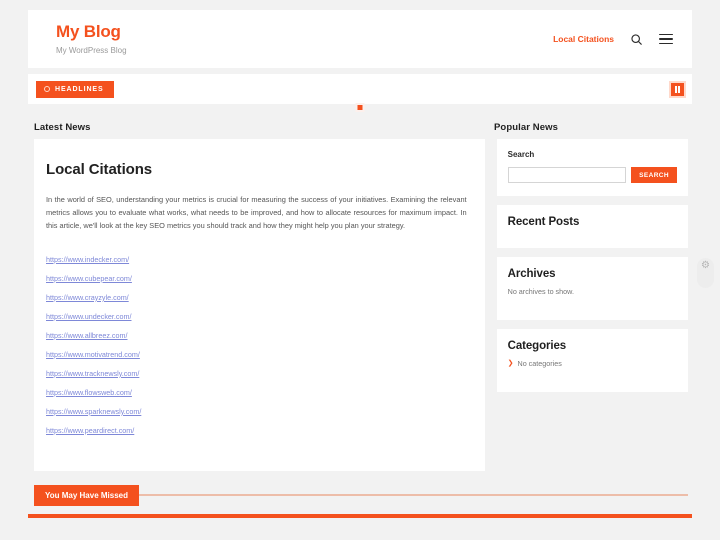 This screenshot has height=540, width=720. I want to click on latest-news-heading: Latest News, so click(62, 127).